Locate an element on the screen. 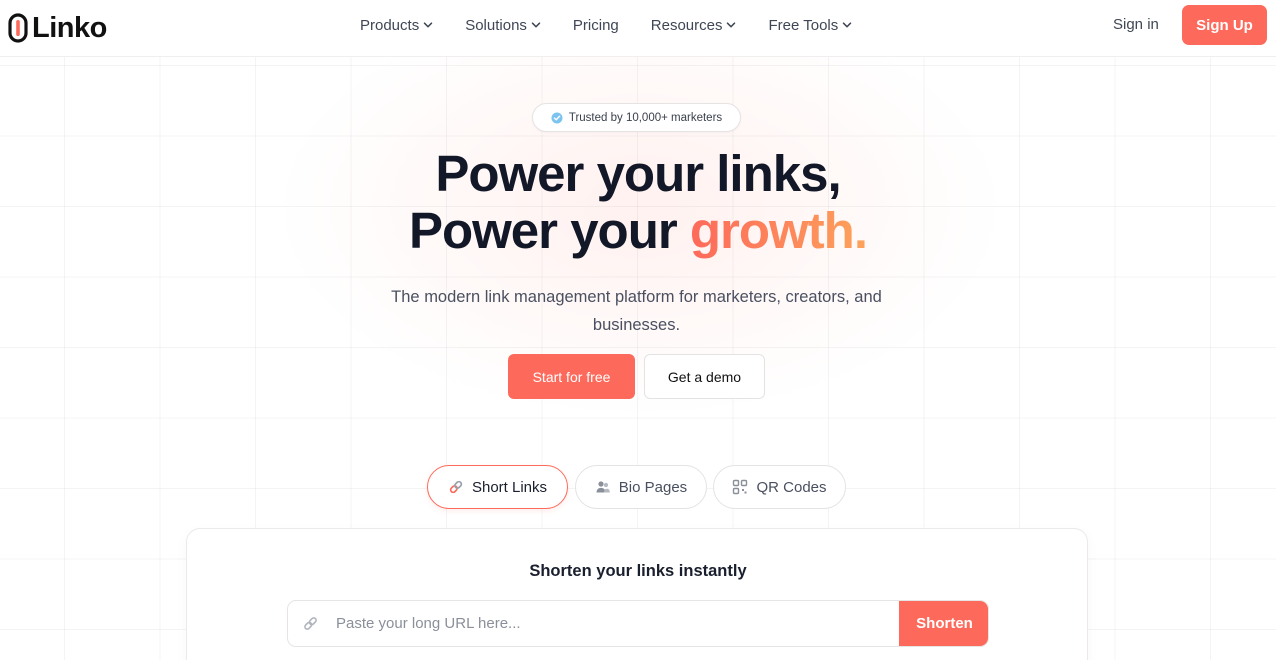  nav-solutions-label: Solutions is located at coordinates (496, 25).